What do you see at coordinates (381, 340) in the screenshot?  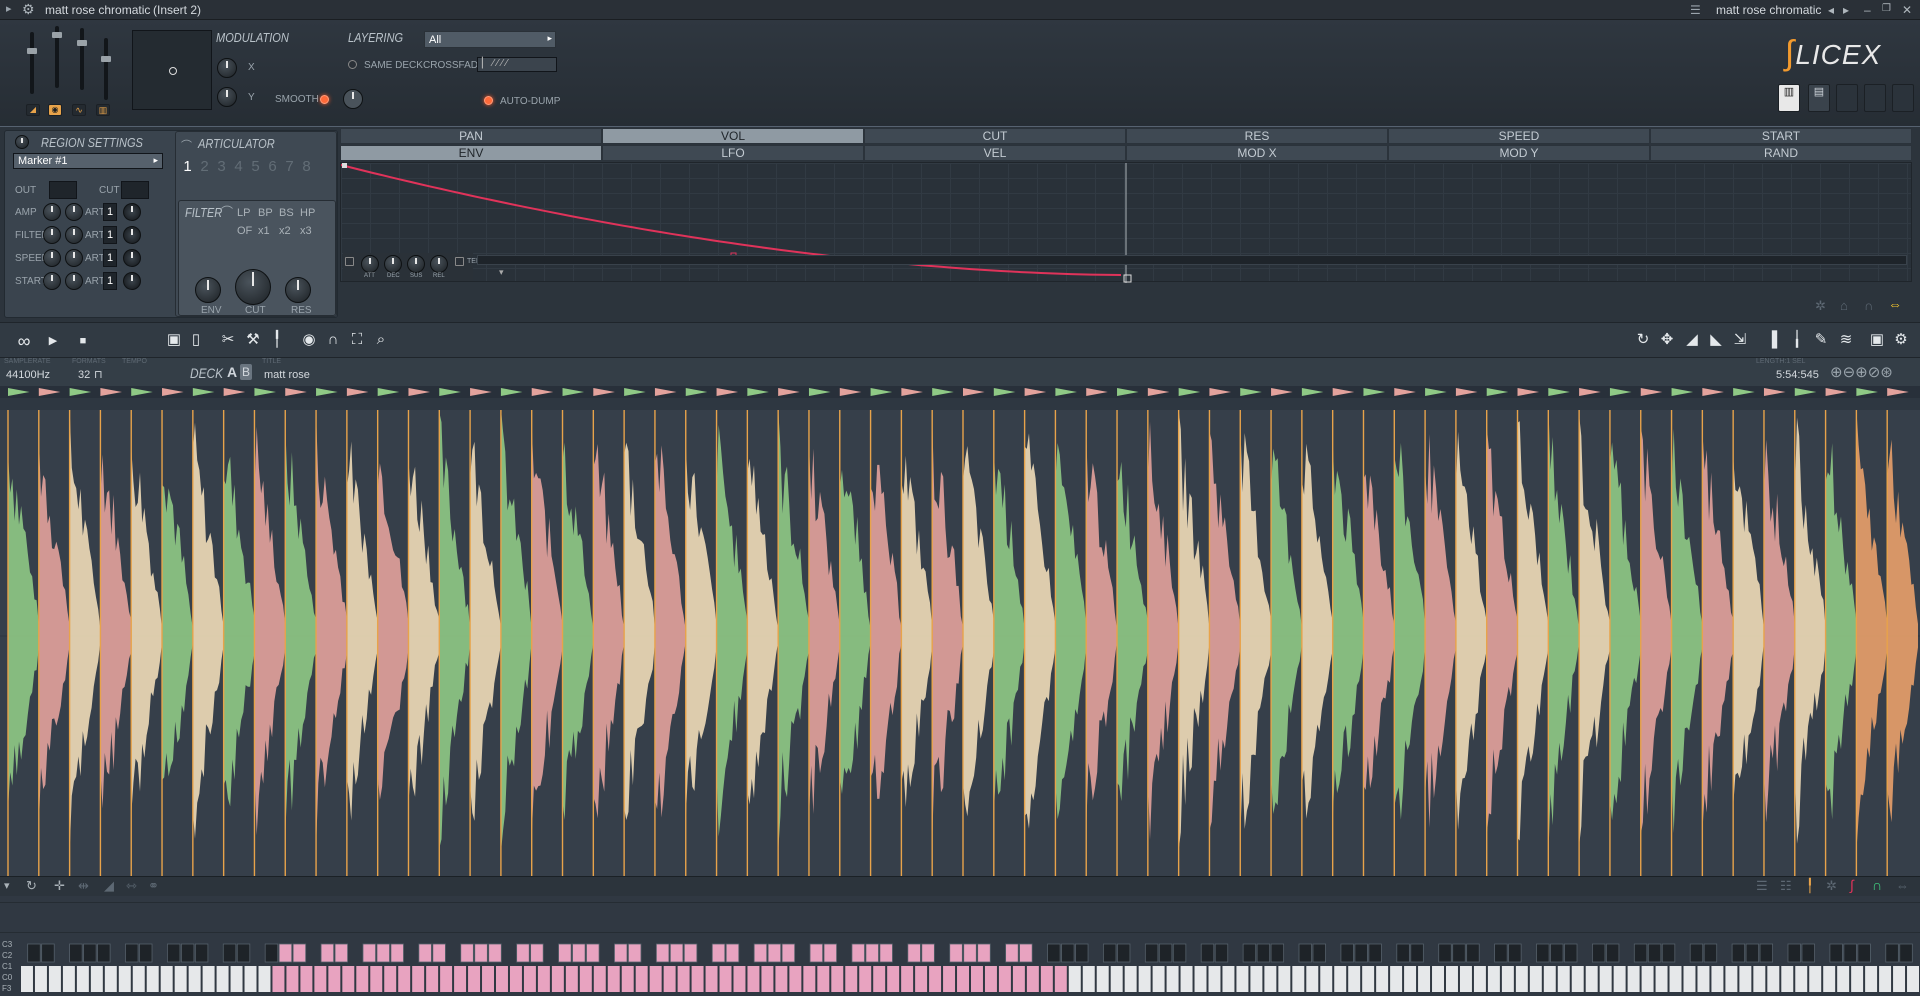 I see `zoom-icon: ⌕` at bounding box center [381, 340].